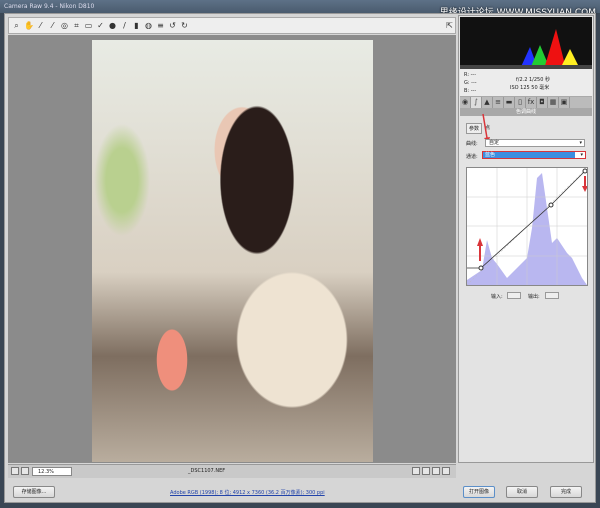 Image resolution: width=600 pixels, height=508 pixels. I want to click on tab-hsl: ≡, so click(498, 102).